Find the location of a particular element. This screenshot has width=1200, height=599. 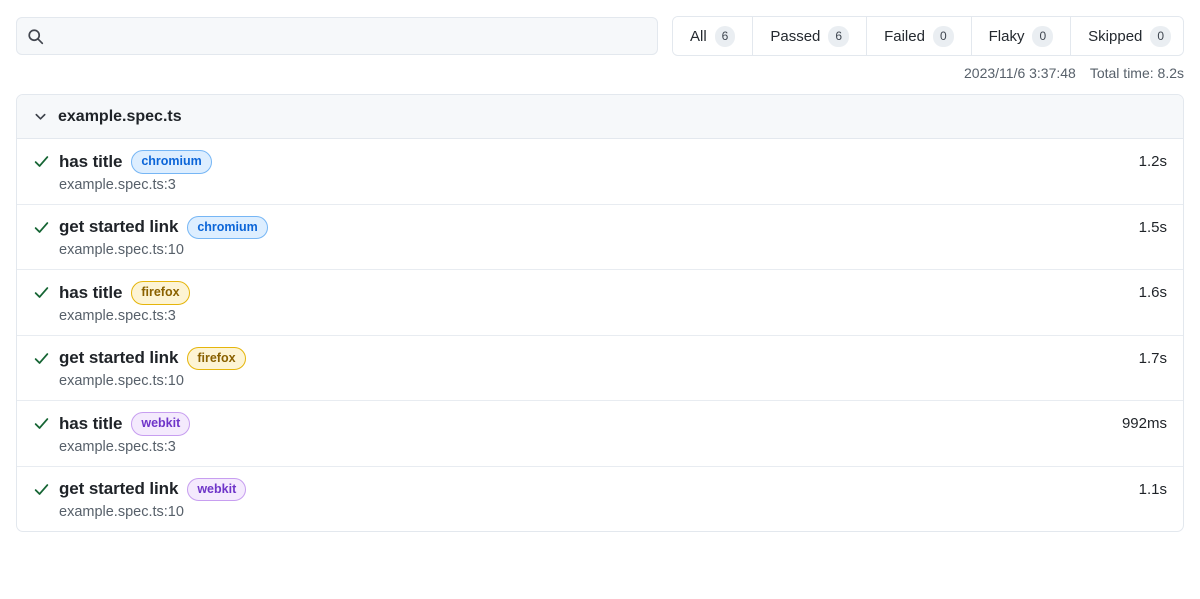

tab-flaky: Flaky 0 is located at coordinates (1021, 36).